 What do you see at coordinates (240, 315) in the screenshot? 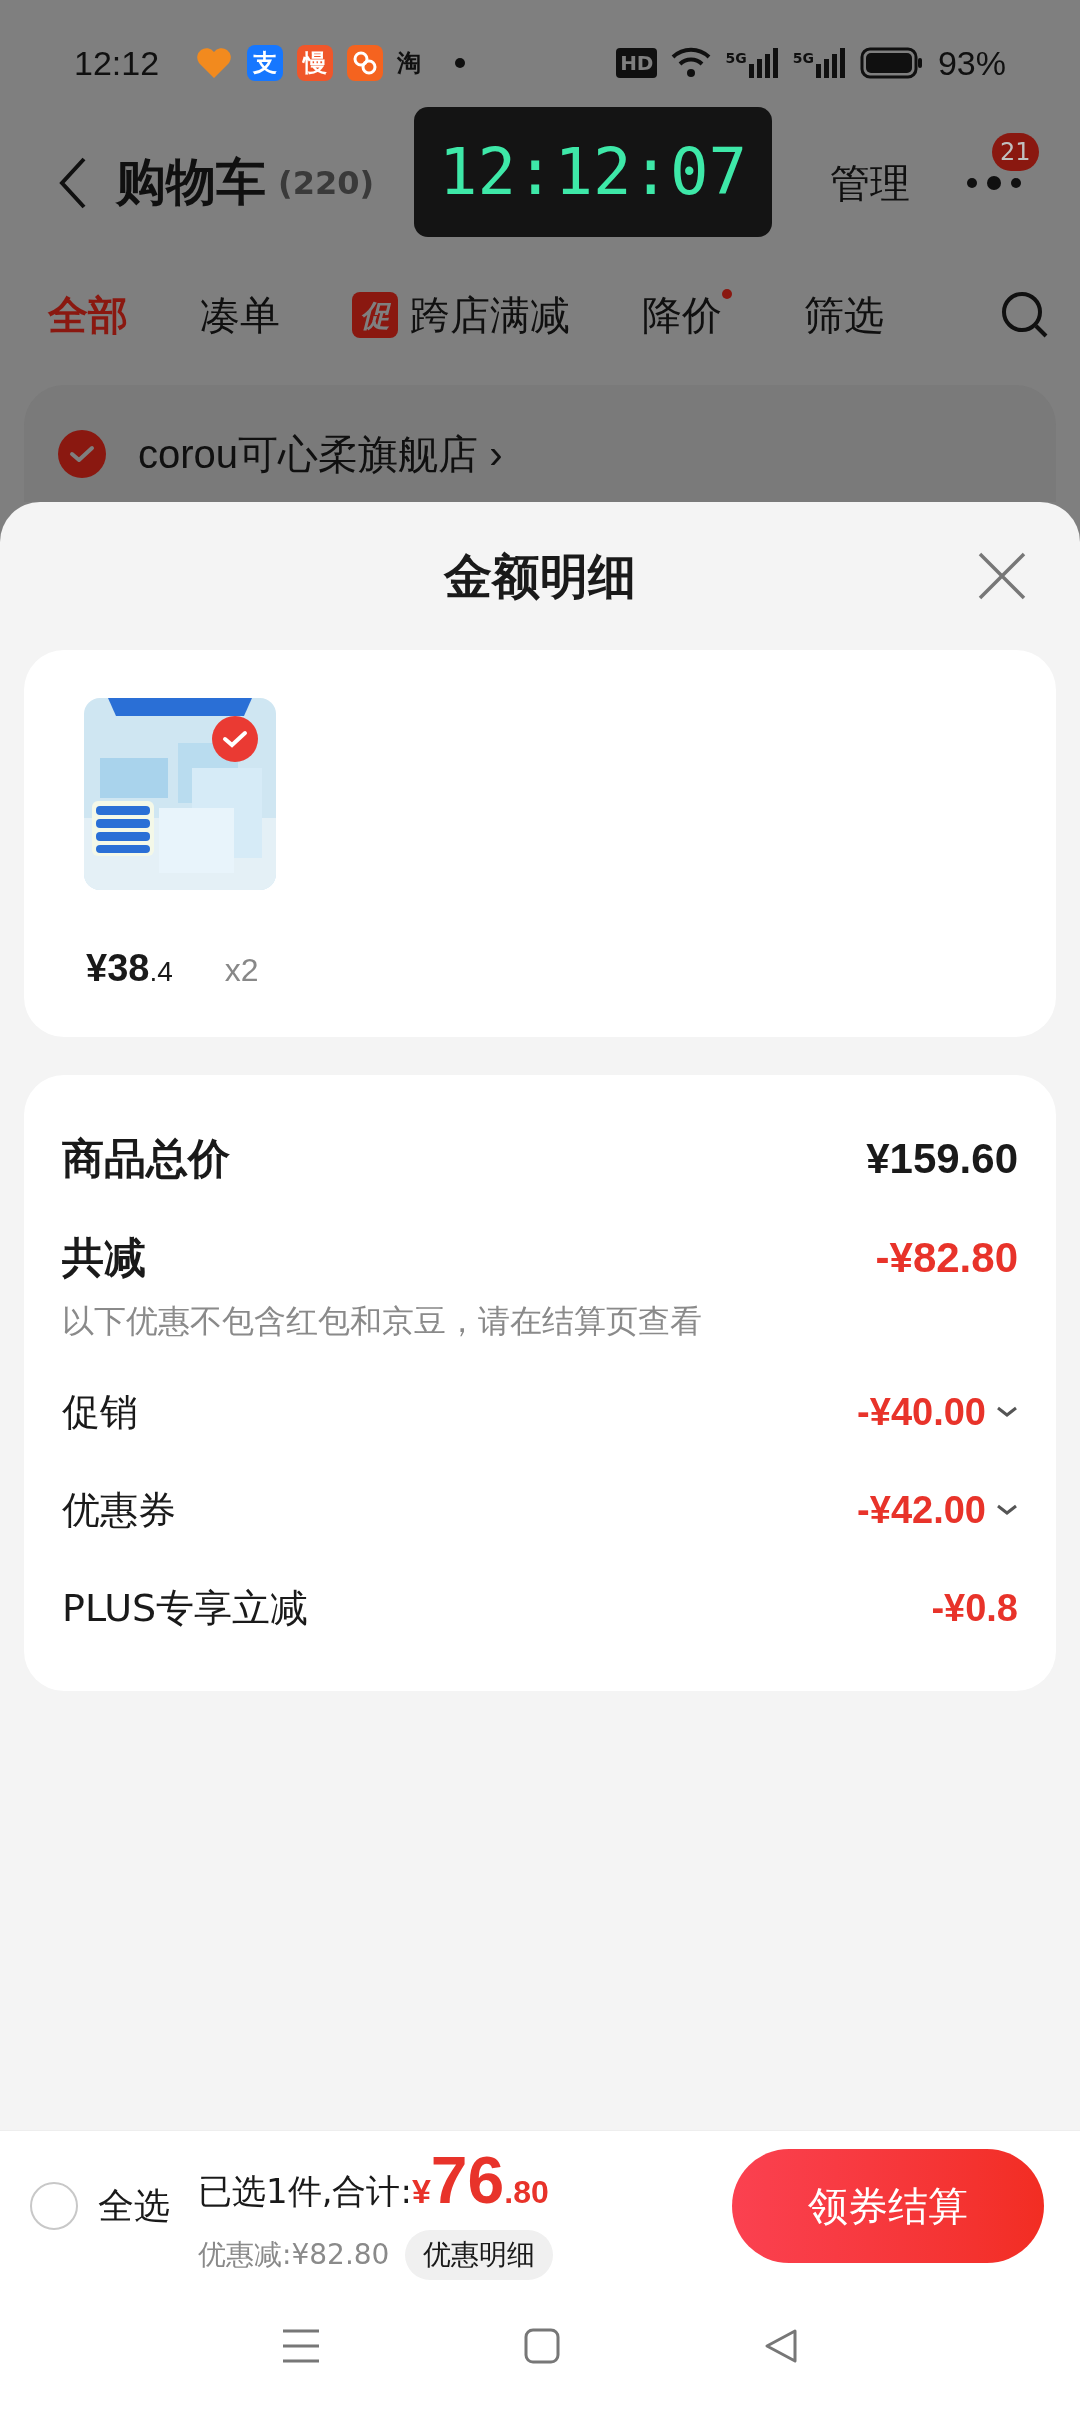
I see `filter-tab: 凑单` at bounding box center [240, 315].